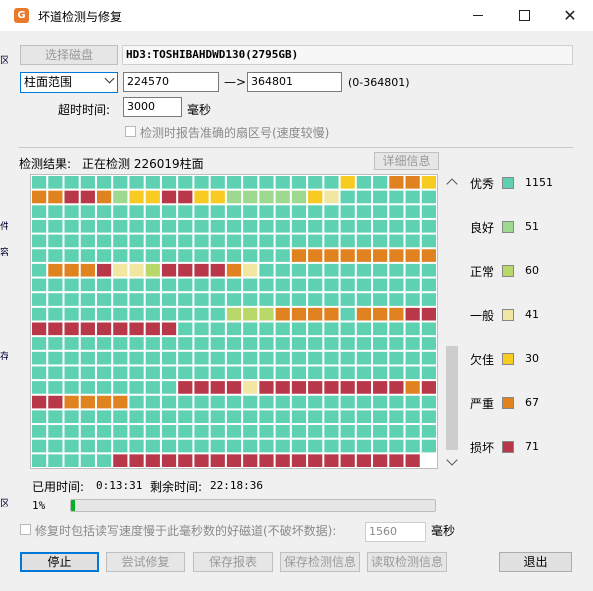  I want to click on report-sector-checkbox, so click(130, 131).